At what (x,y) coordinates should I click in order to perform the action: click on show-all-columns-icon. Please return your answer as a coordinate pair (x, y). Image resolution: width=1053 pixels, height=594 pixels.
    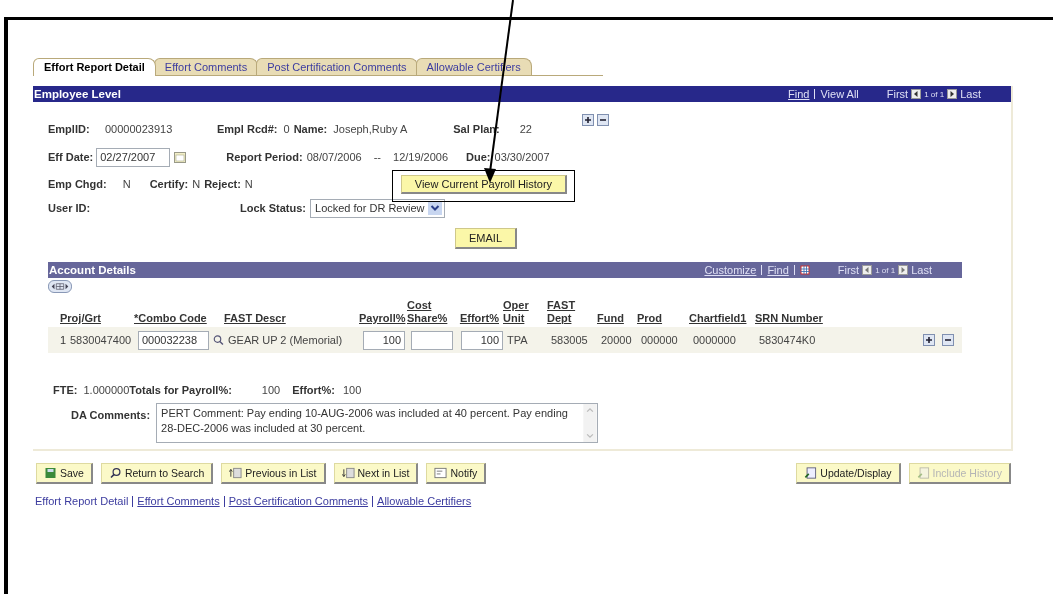
    Looking at the image, I should click on (60, 286).